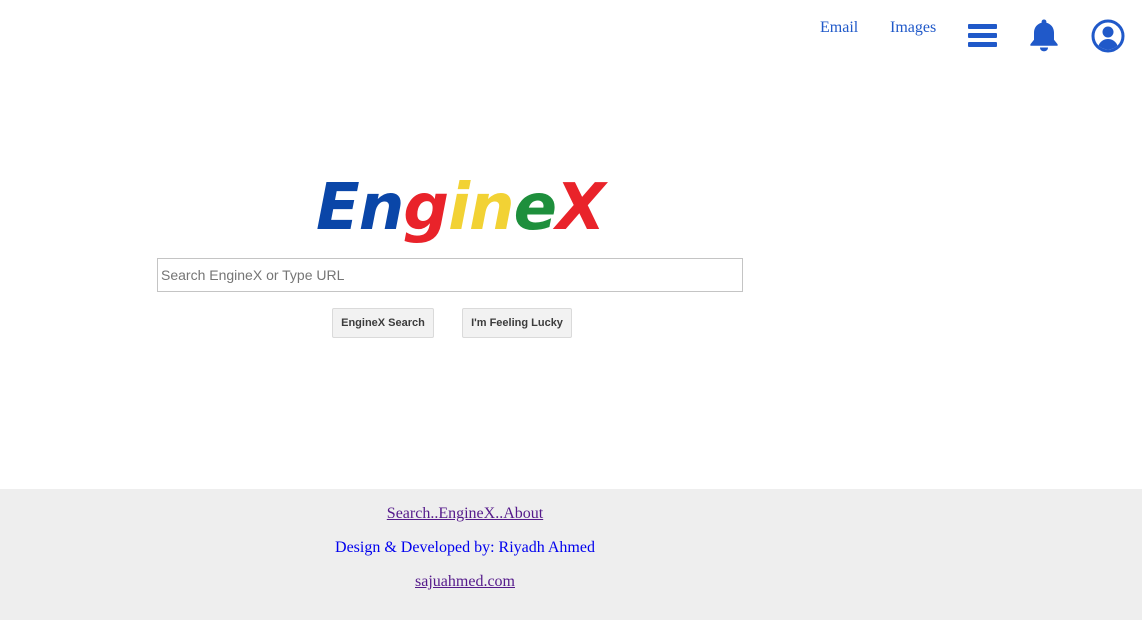  I want to click on enginex-logo: EngineX, so click(460, 208).